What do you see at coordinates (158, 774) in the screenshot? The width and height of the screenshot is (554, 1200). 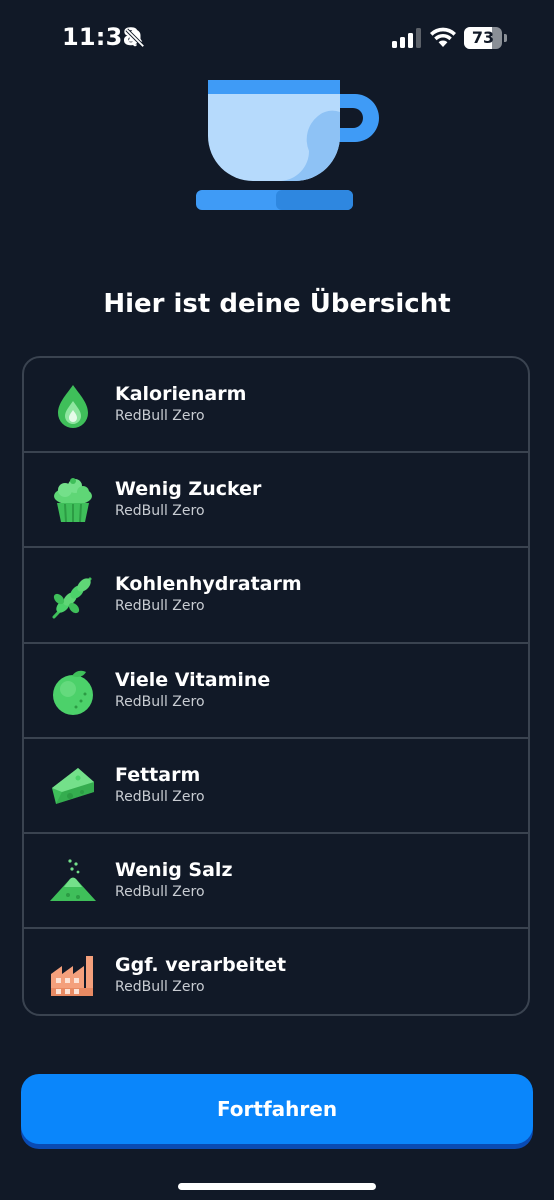 I see `summary-item-title: Fettarm` at bounding box center [158, 774].